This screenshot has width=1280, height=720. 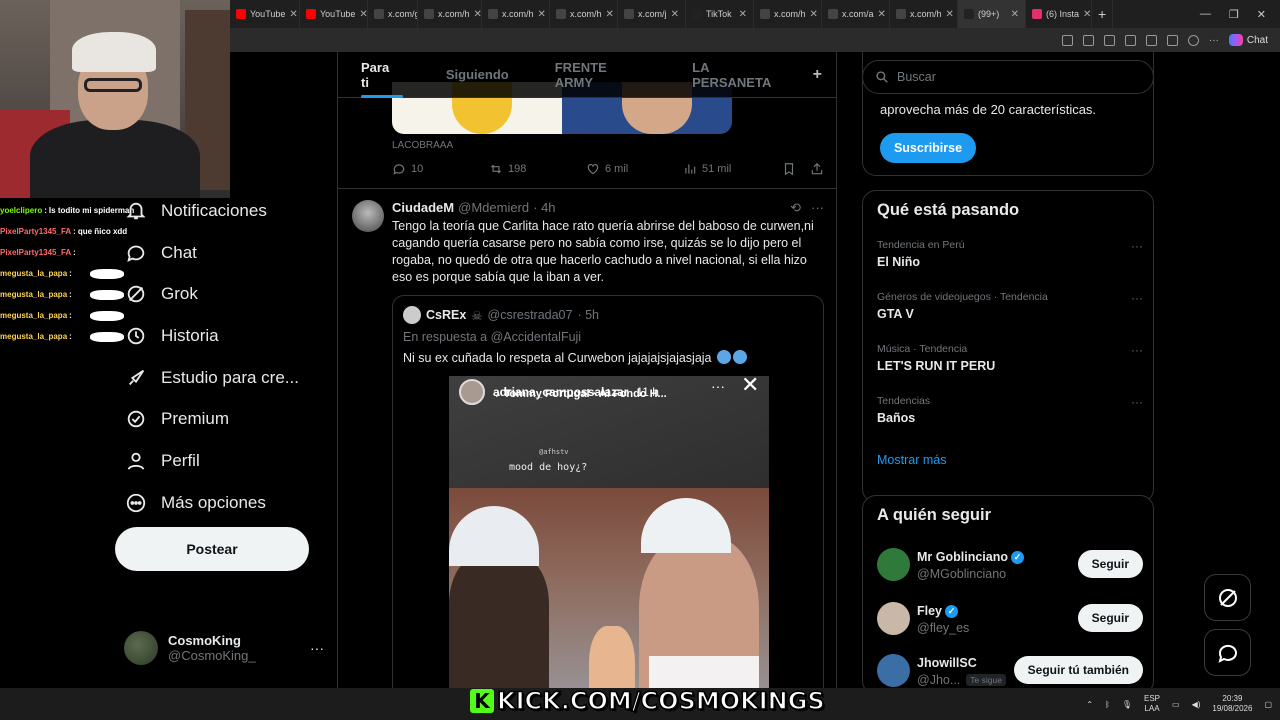 I want to click on share-icon, so click(x=817, y=169).